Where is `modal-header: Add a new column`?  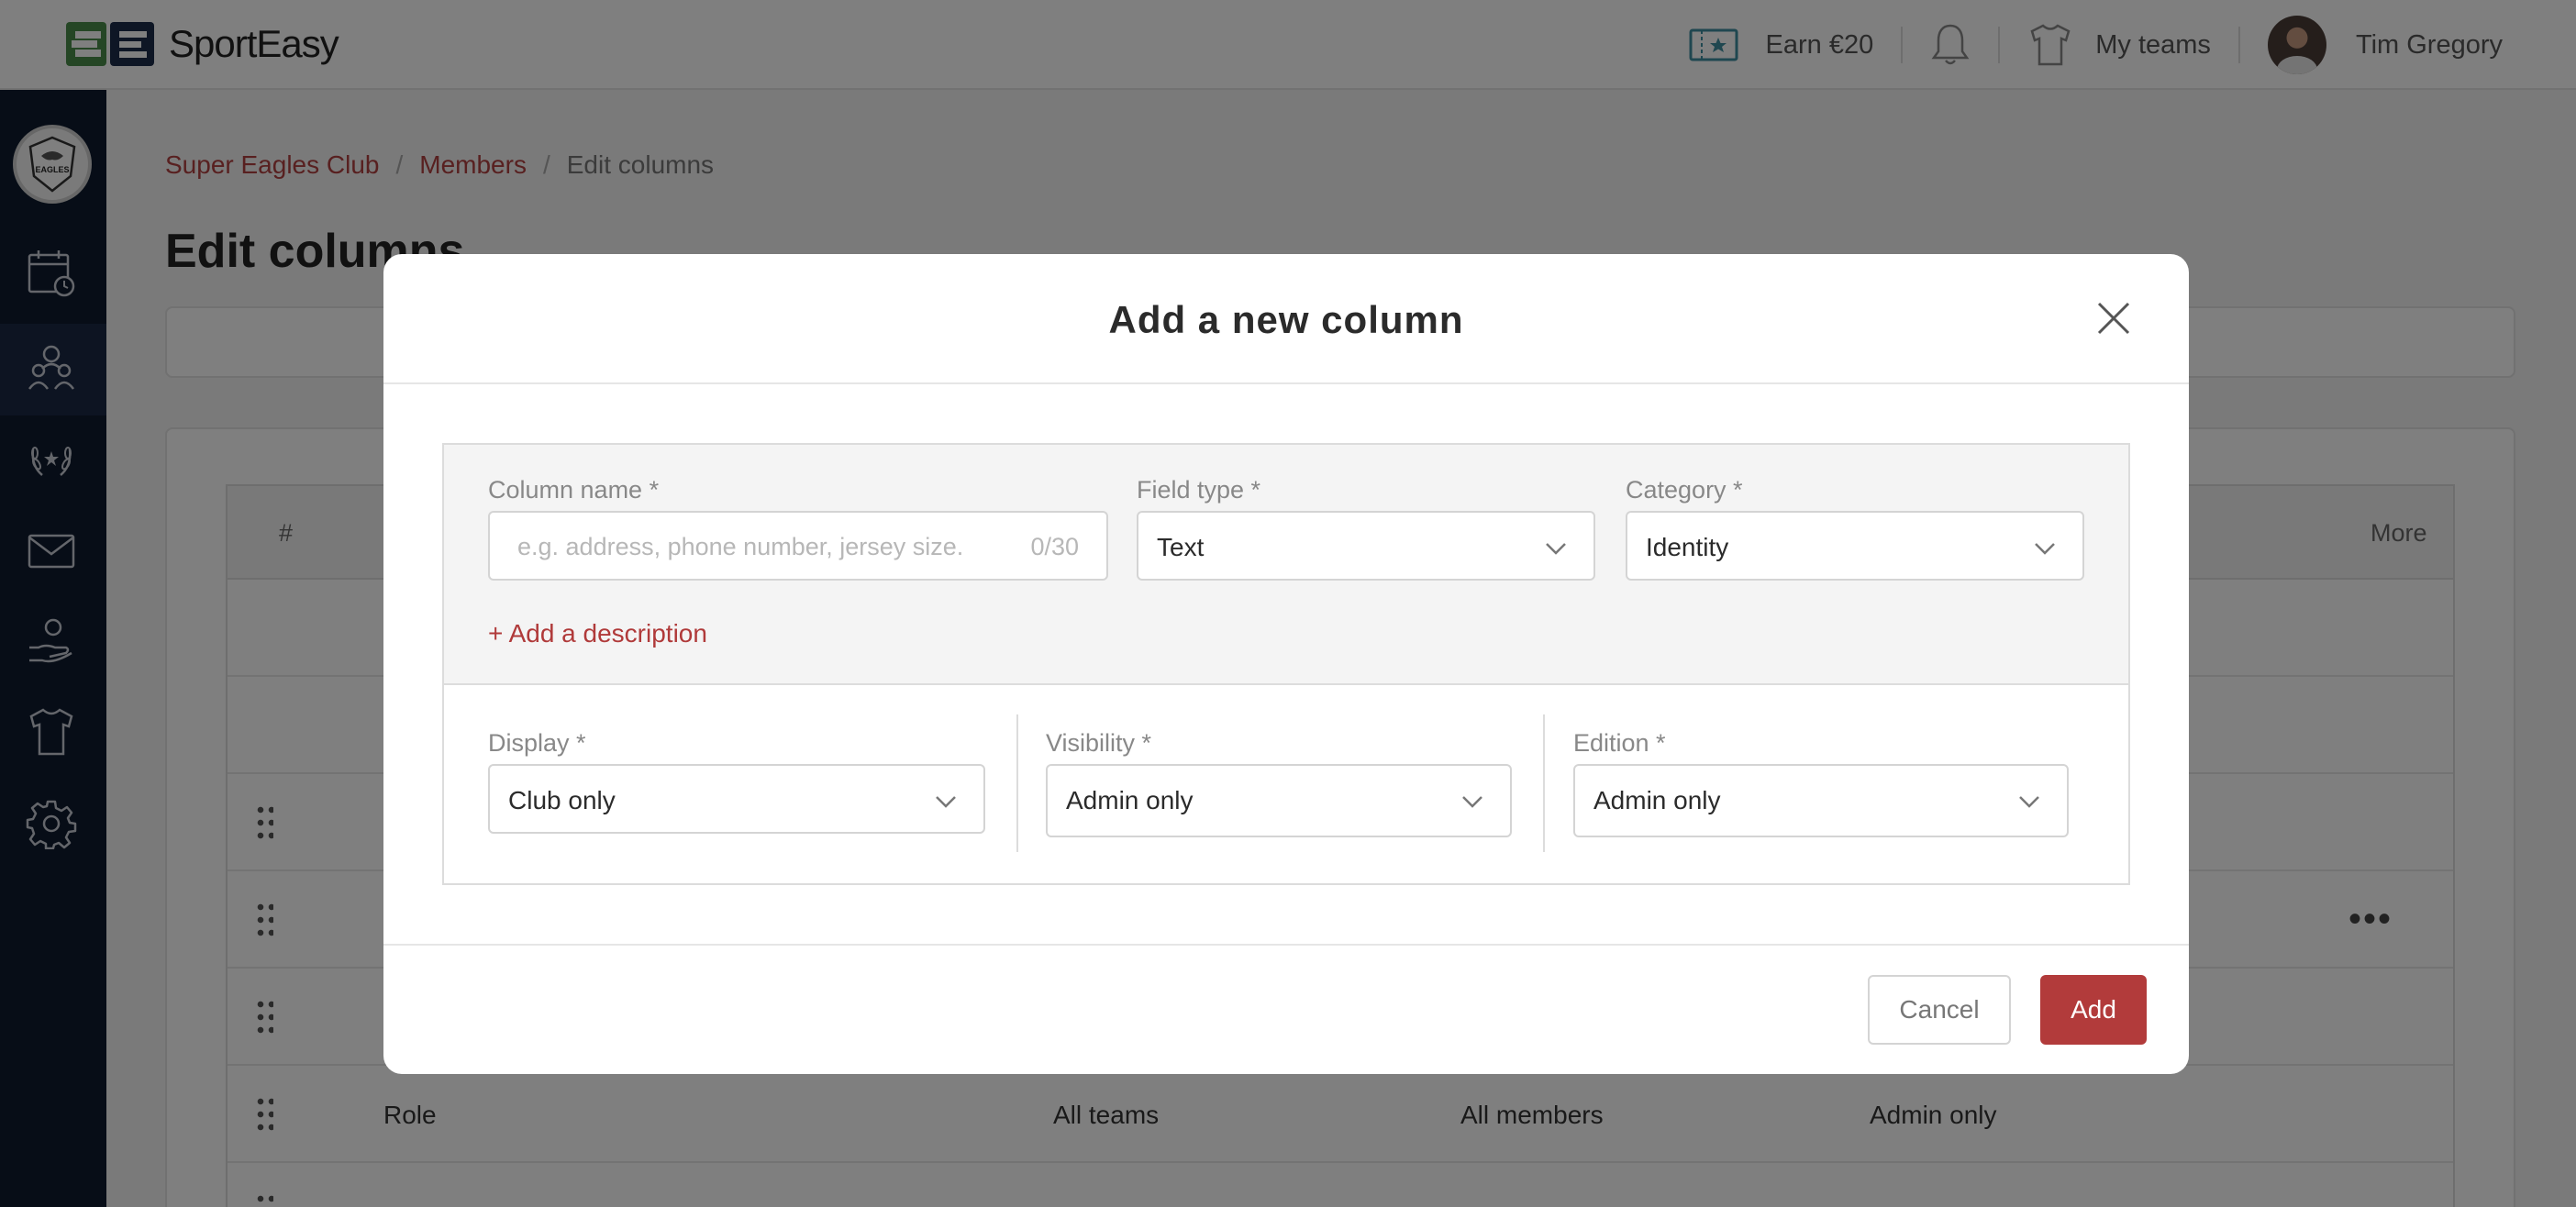 modal-header: Add a new column is located at coordinates (1286, 319).